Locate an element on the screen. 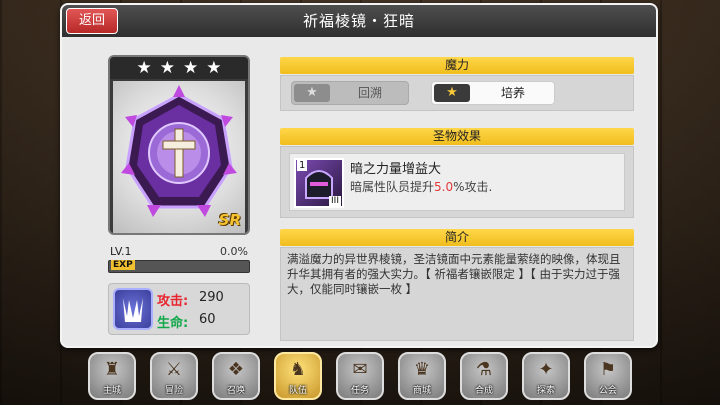  effect-heading: 圣物效果 is located at coordinates (457, 136).